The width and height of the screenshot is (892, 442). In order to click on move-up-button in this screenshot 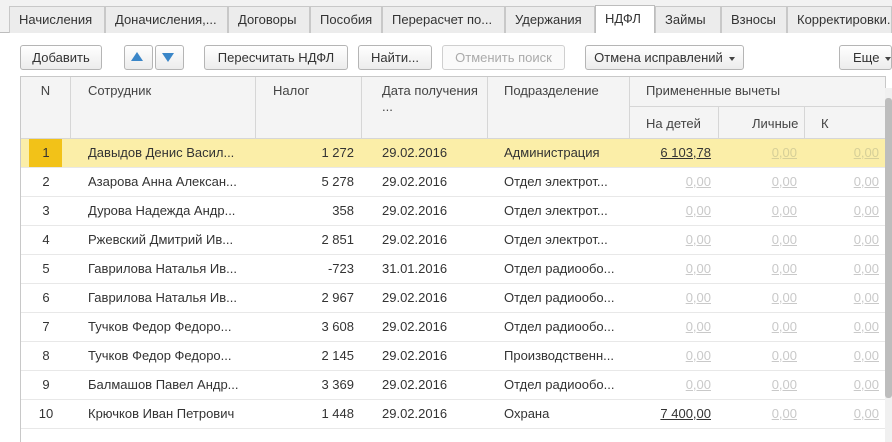, I will do `click(138, 57)`.